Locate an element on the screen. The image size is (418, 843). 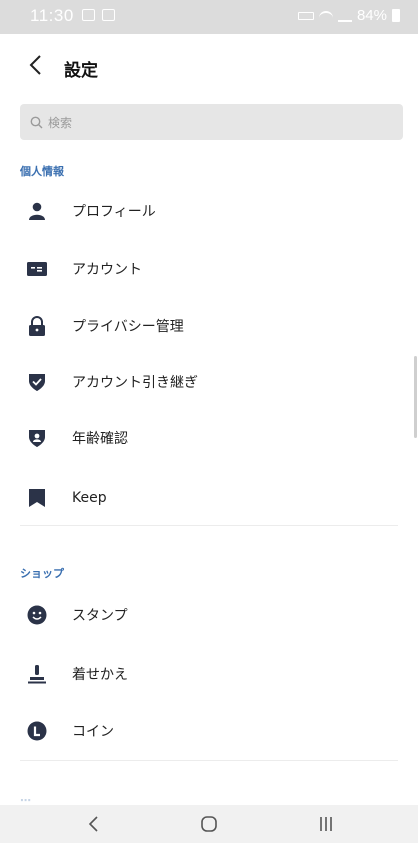
nav-back-icon is located at coordinates (93, 824).